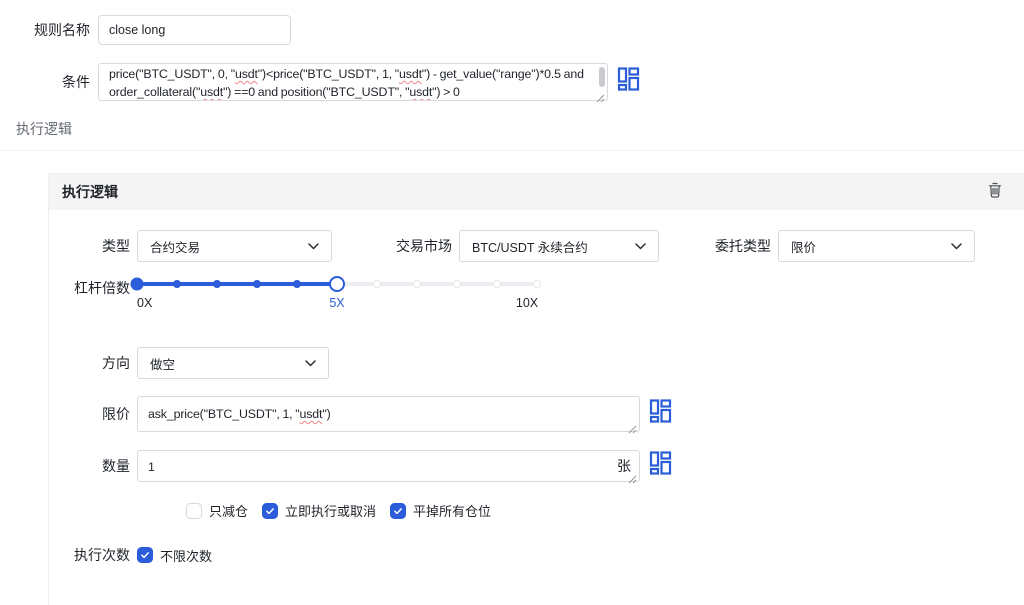 This screenshot has width=1024, height=605. What do you see at coordinates (62, 30) in the screenshot?
I see `rule-name-label: 规则名称` at bounding box center [62, 30].